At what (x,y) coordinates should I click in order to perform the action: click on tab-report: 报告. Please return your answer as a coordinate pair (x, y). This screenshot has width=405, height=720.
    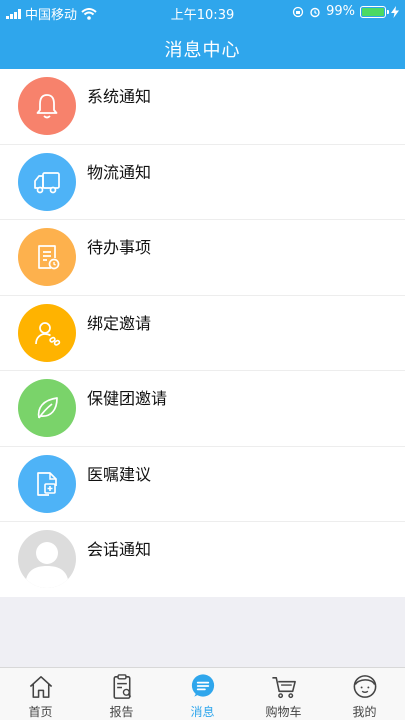
    Looking at the image, I should click on (121, 694).